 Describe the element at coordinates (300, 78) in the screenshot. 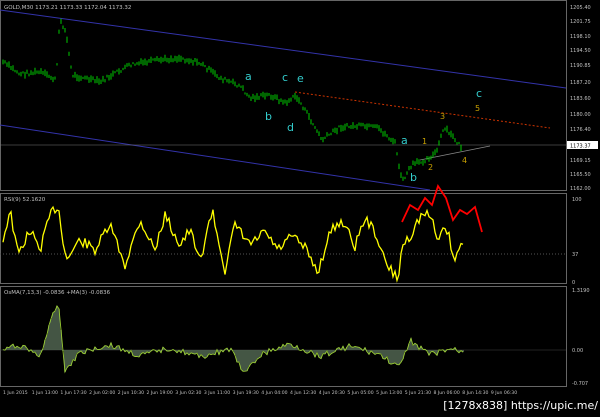

I see `wave-label-e-1: e` at that location.